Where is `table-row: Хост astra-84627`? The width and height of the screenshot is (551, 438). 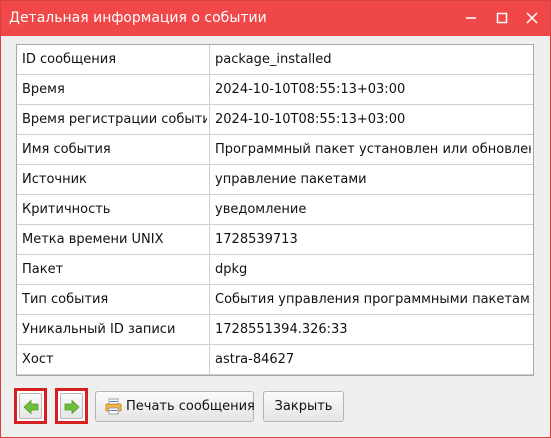
table-row: Хост astra-84627 is located at coordinates (275, 360).